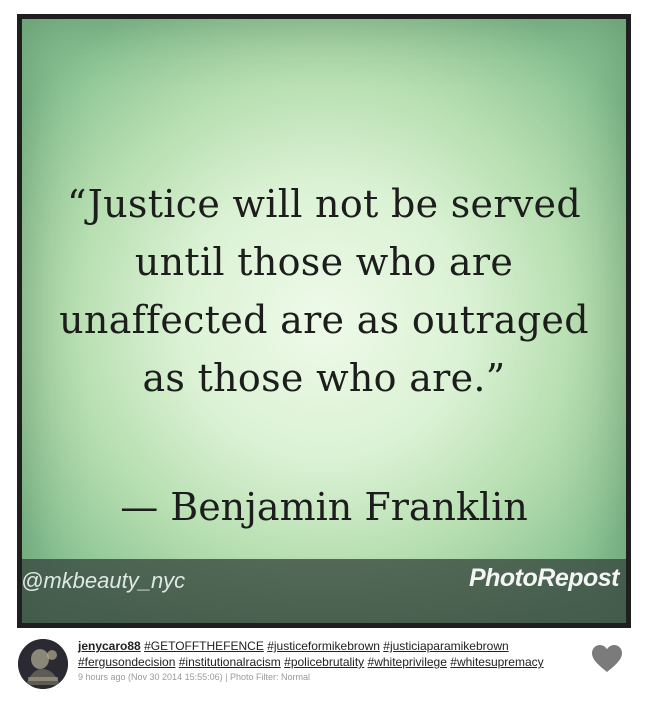  What do you see at coordinates (445, 646) in the screenshot?
I see `hashtag-link: #justiciaparamikebrown` at bounding box center [445, 646].